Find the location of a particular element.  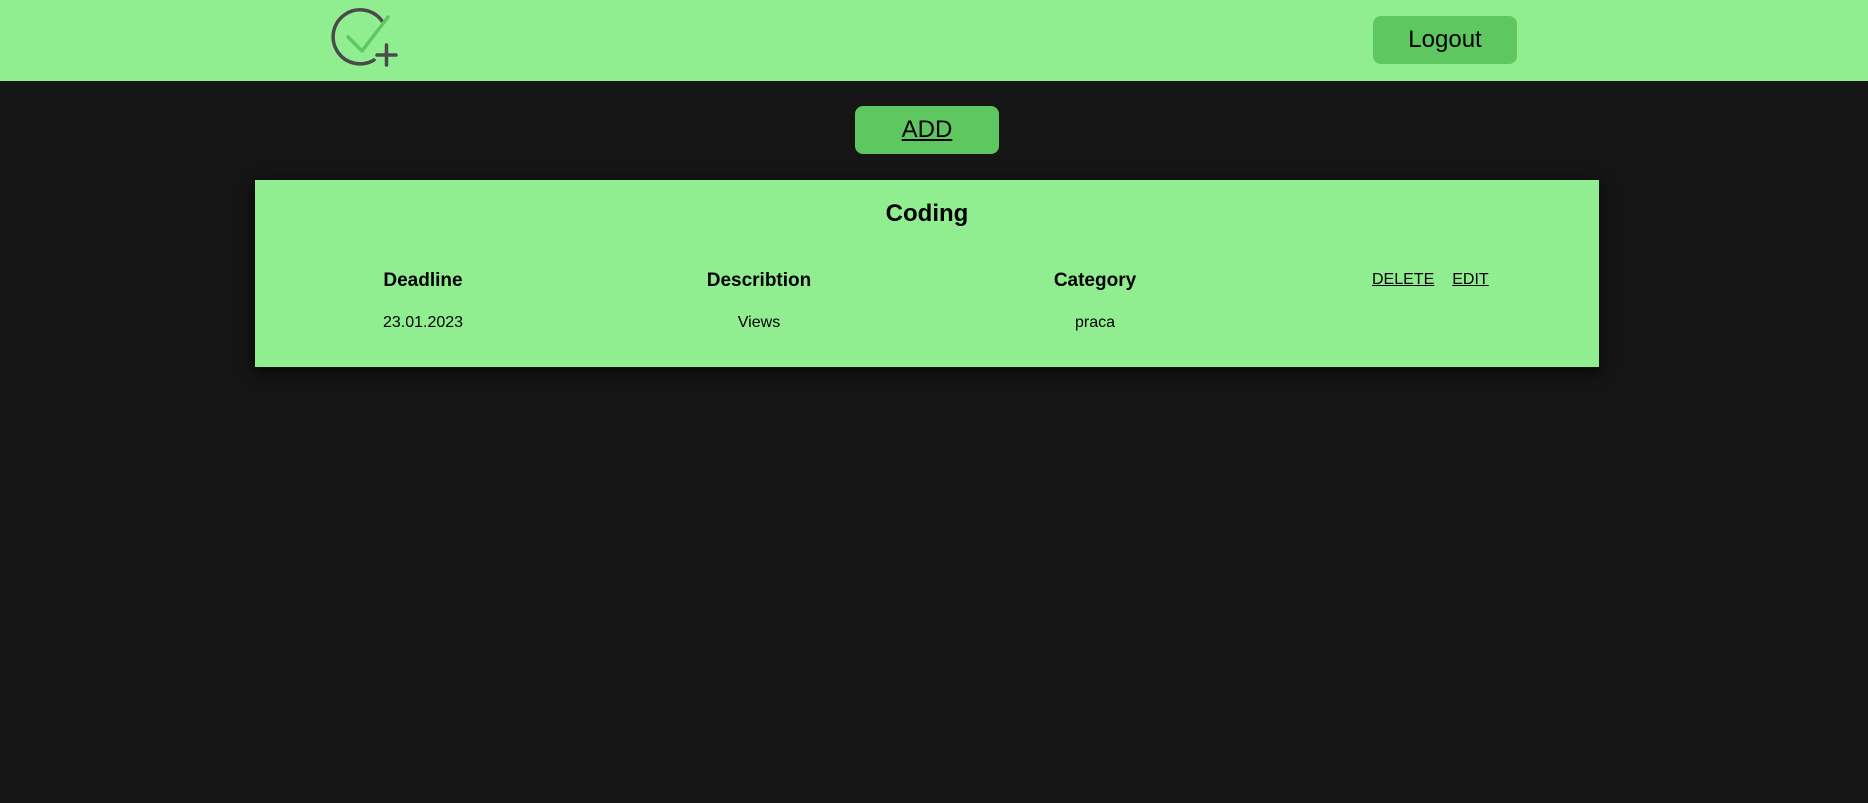

category-value: praca is located at coordinates (1095, 322).